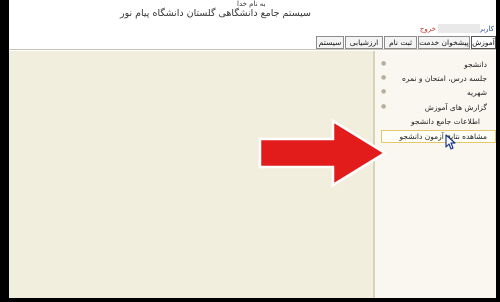 Image resolution: width=500 pixels, height=302 pixels. What do you see at coordinates (486, 29) in the screenshot?
I see `user-label: کاربر` at bounding box center [486, 29].